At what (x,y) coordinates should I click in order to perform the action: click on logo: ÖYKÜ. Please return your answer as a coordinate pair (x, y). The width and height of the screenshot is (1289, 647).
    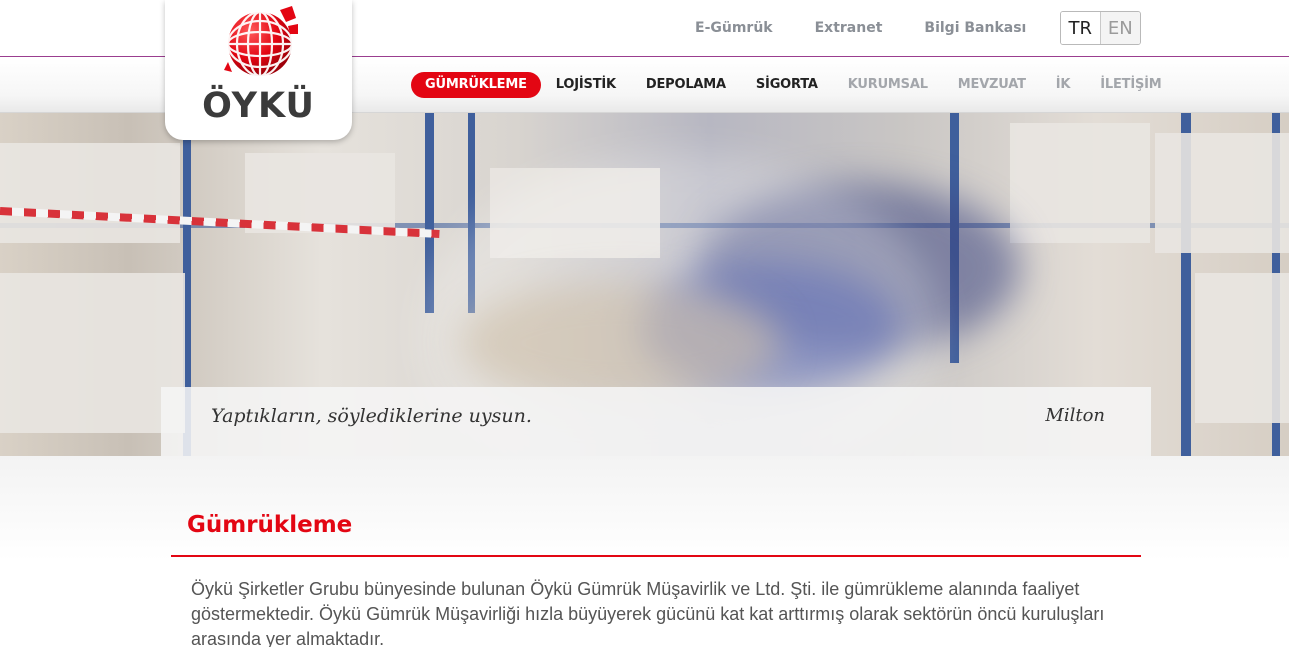
    Looking at the image, I should click on (258, 70).